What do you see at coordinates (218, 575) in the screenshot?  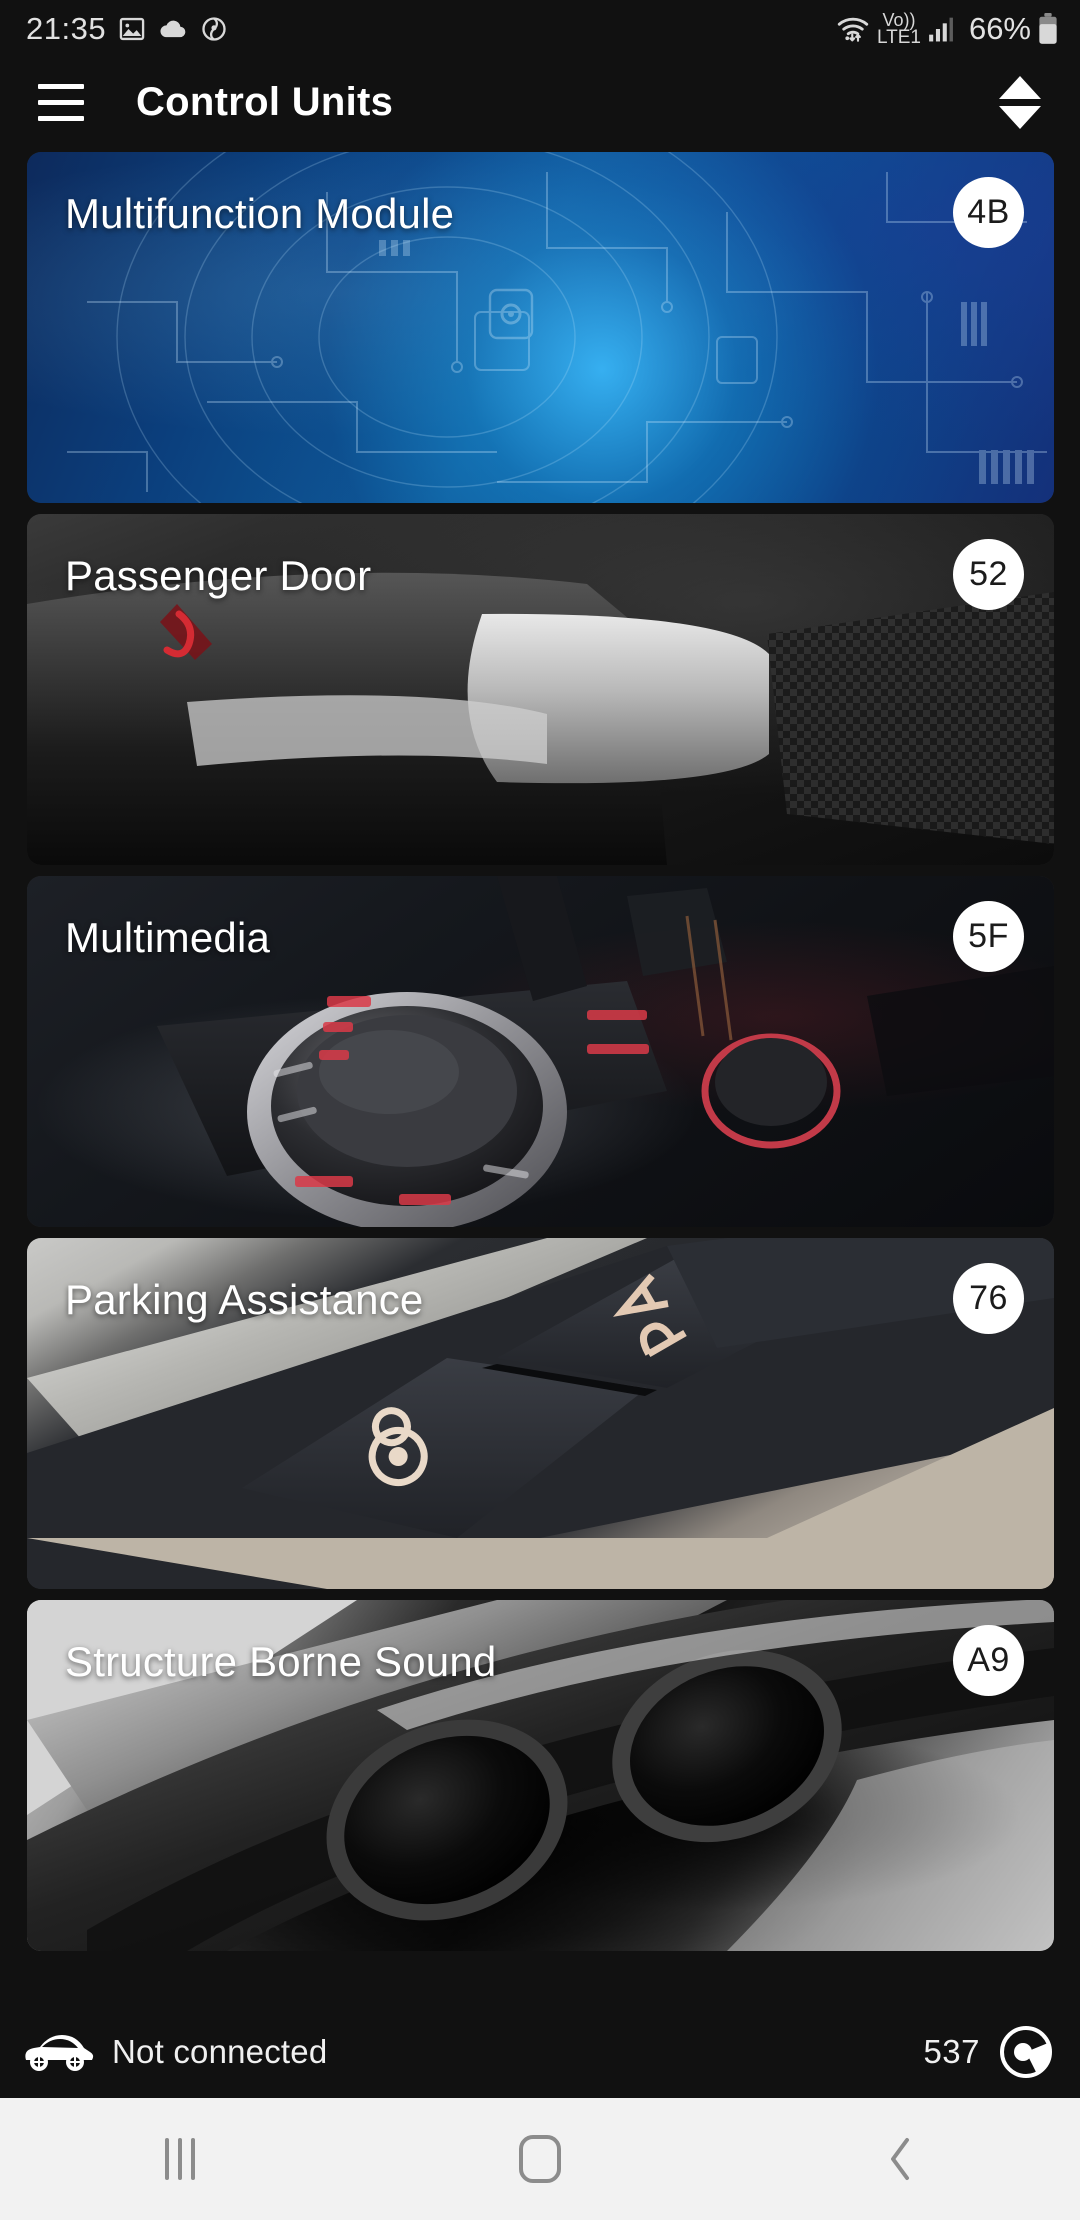 I see `card-title: Passenger Door` at bounding box center [218, 575].